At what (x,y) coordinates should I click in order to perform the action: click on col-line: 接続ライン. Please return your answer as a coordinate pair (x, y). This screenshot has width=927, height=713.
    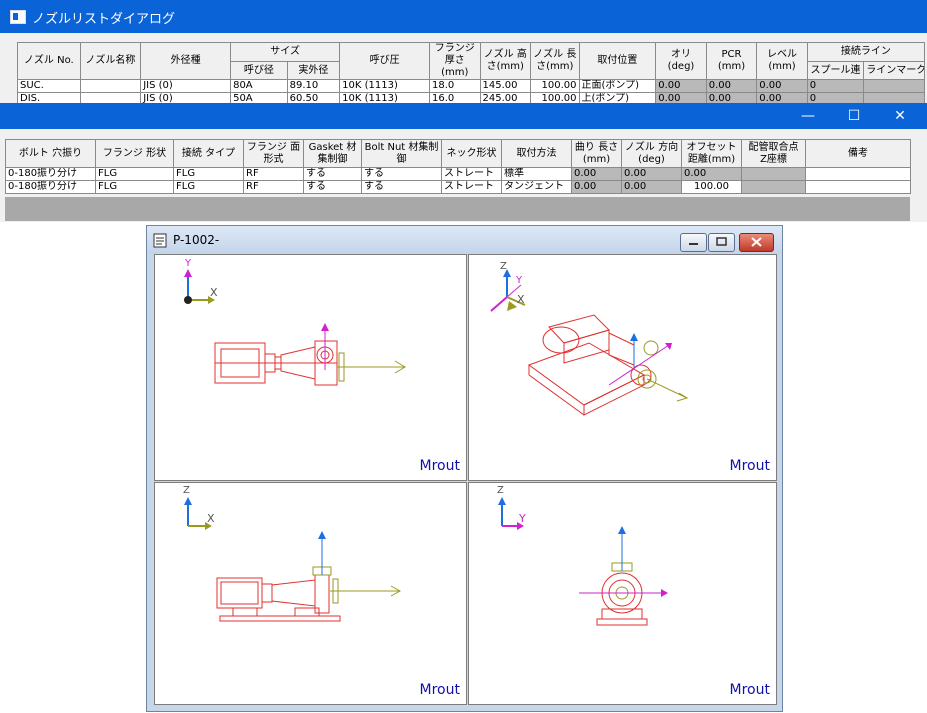
    Looking at the image, I should click on (866, 52).